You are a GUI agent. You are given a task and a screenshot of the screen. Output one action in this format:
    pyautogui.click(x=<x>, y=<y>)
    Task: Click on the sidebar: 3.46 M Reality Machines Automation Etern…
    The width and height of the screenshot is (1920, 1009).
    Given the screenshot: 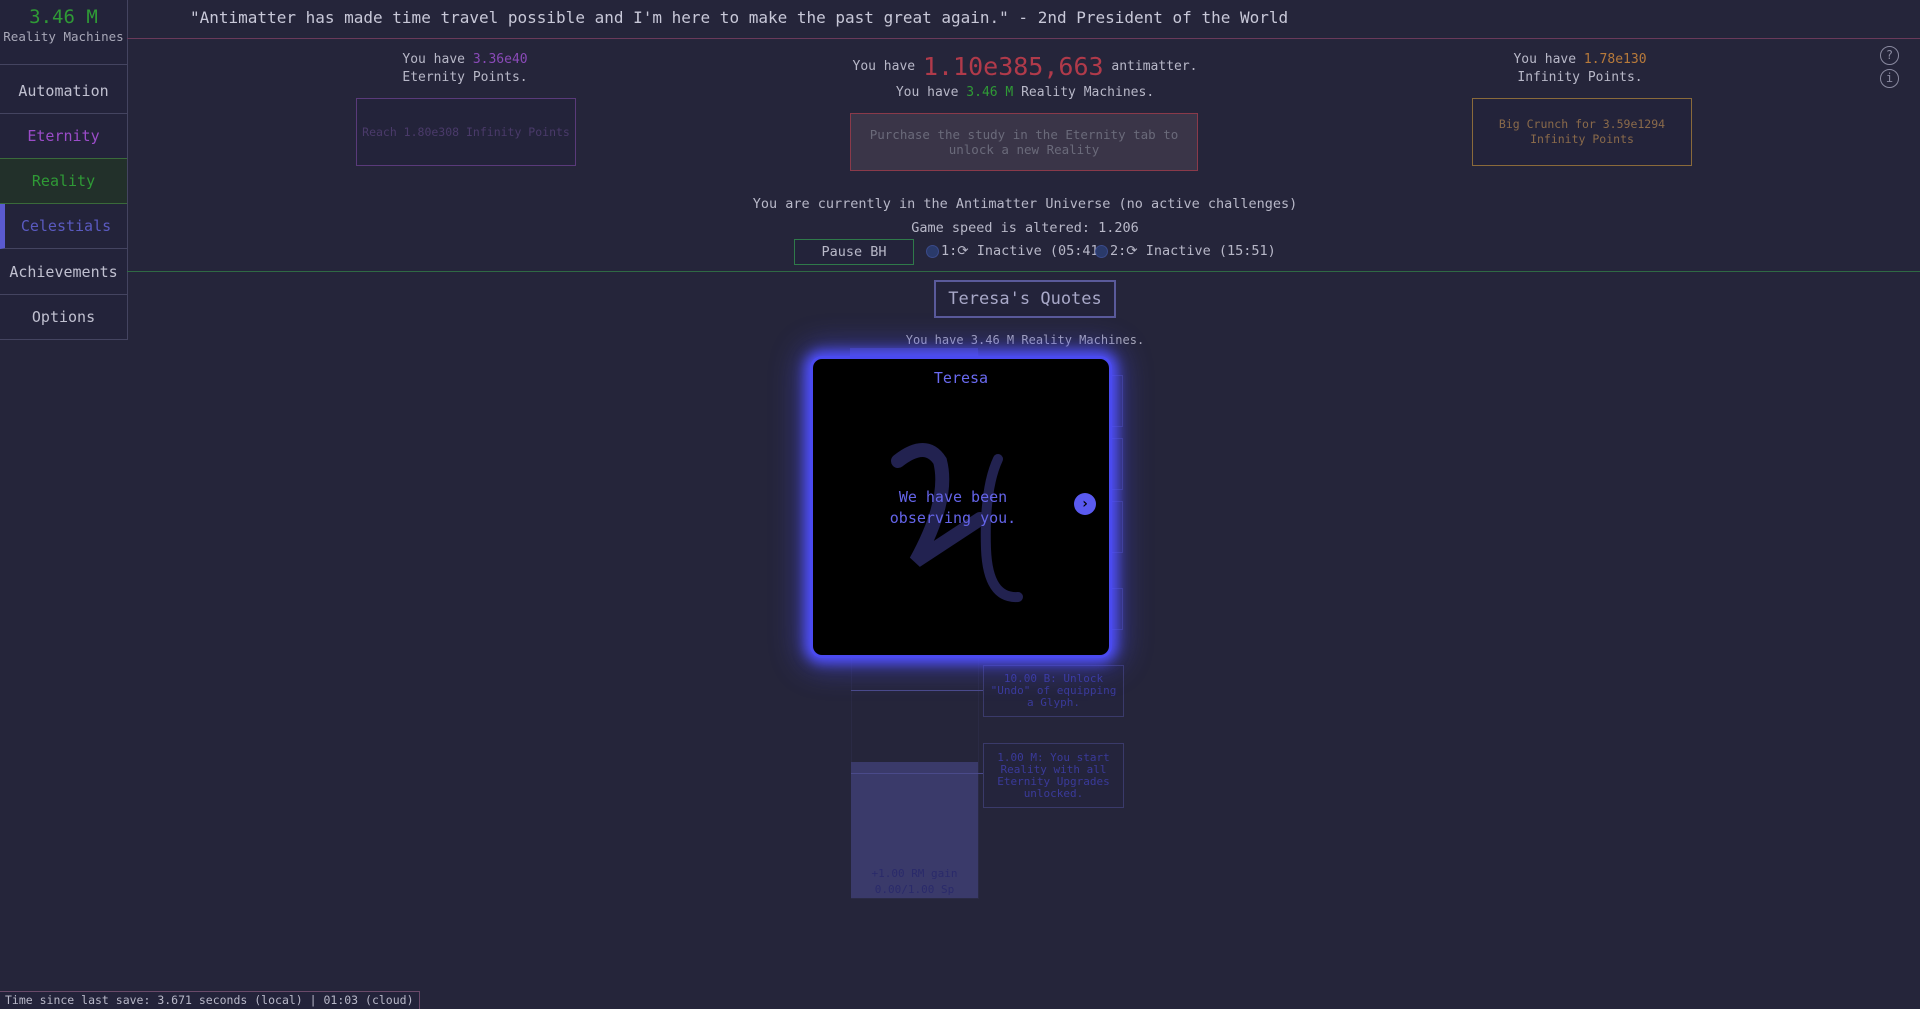 What is the action you would take?
    pyautogui.click(x=64, y=170)
    